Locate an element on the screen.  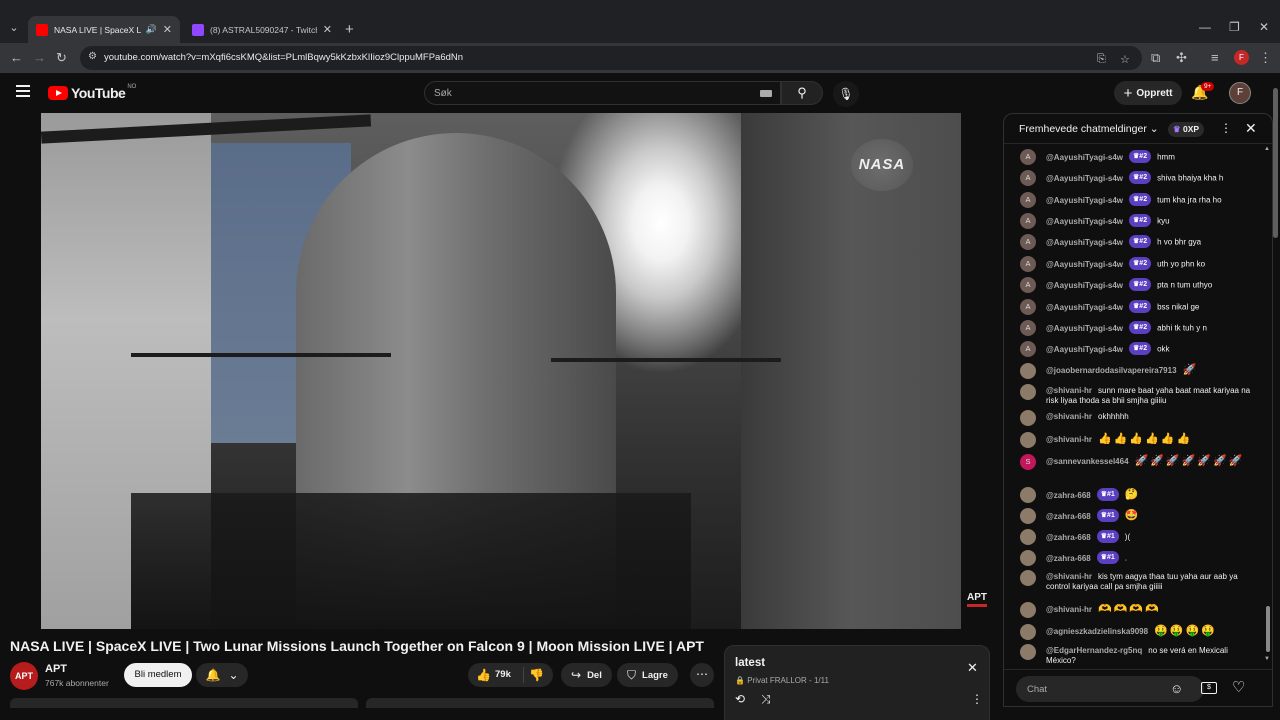
back-icon: ← is located at coordinates (16, 58).